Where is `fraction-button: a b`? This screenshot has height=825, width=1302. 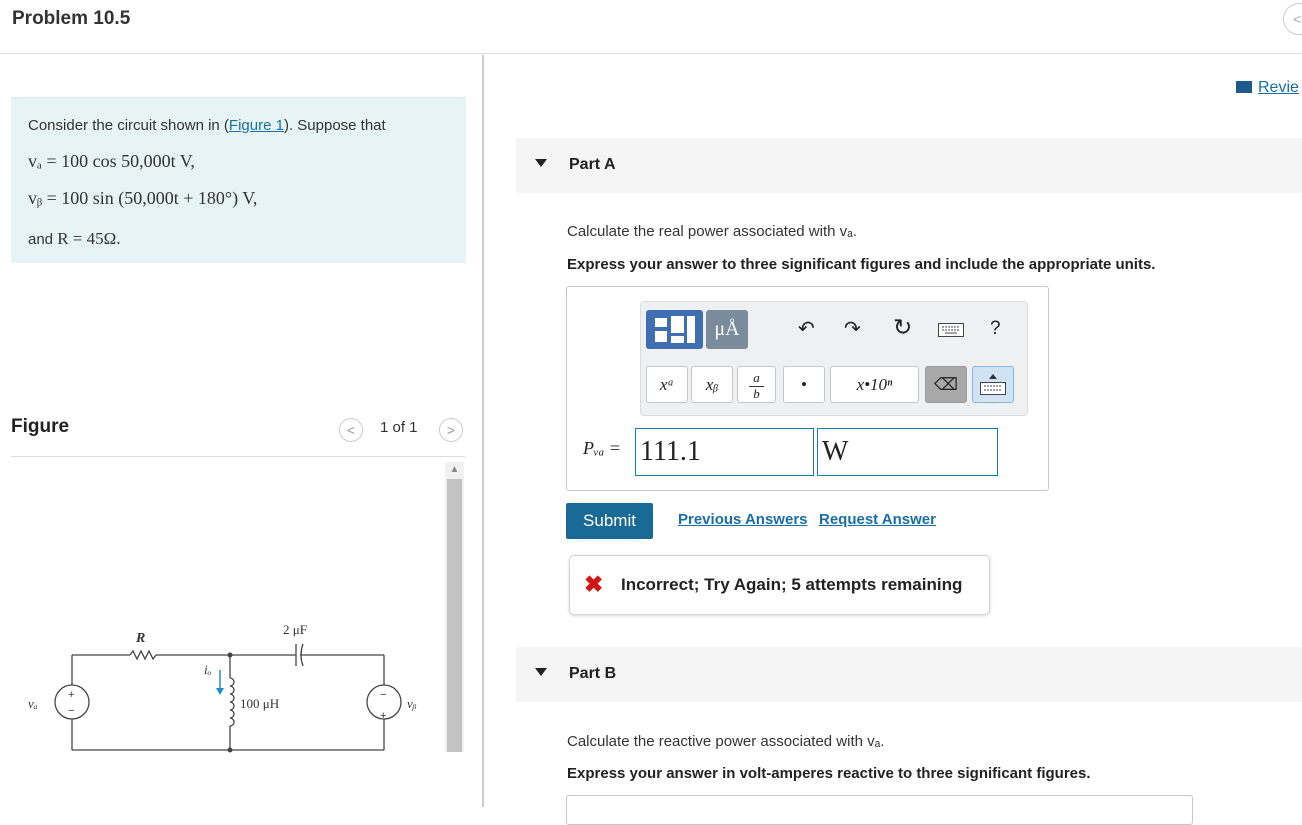 fraction-button: a b is located at coordinates (756, 384).